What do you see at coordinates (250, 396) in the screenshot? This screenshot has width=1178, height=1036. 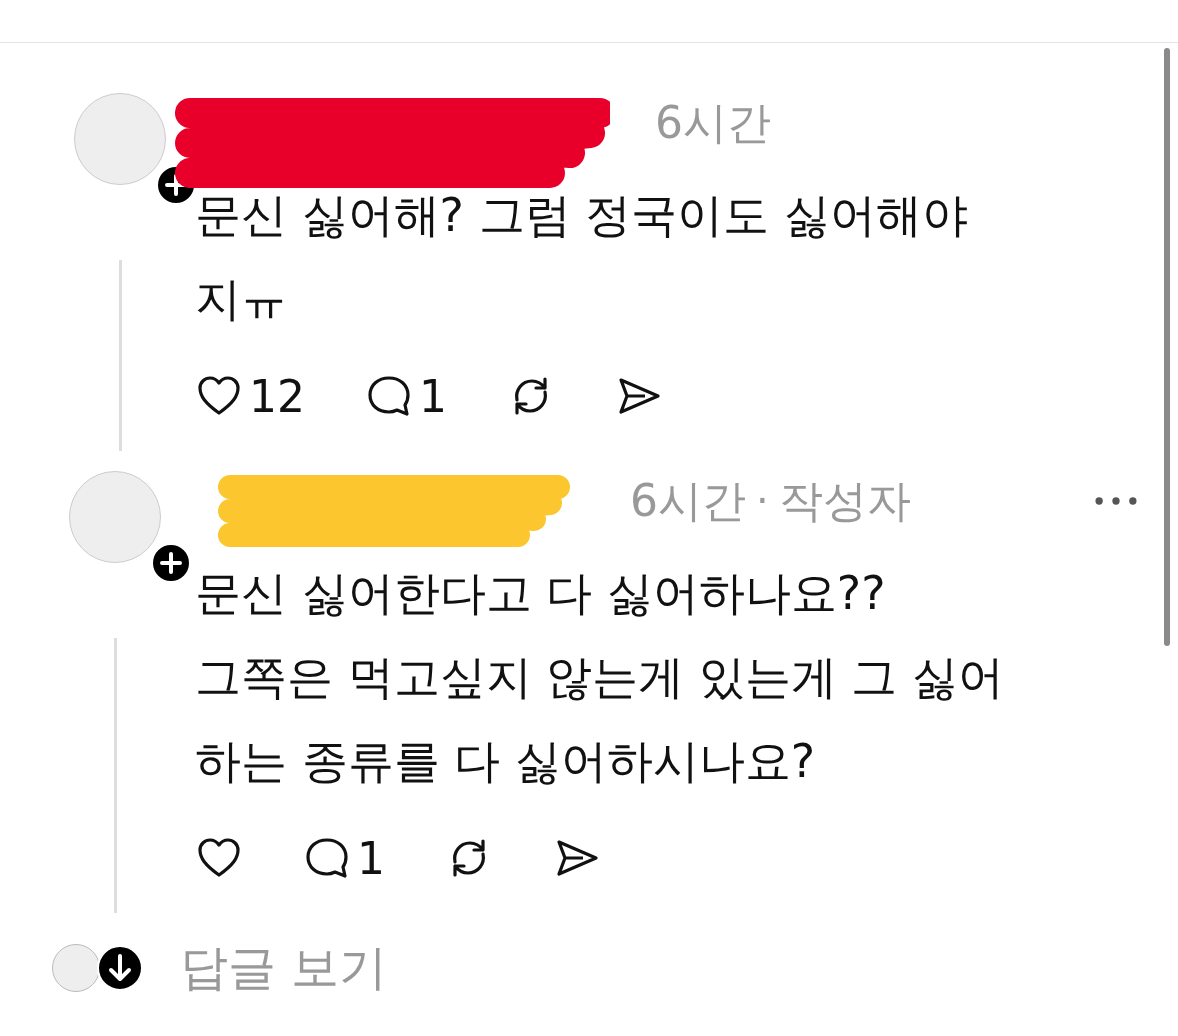 I see `like-button: 12` at bounding box center [250, 396].